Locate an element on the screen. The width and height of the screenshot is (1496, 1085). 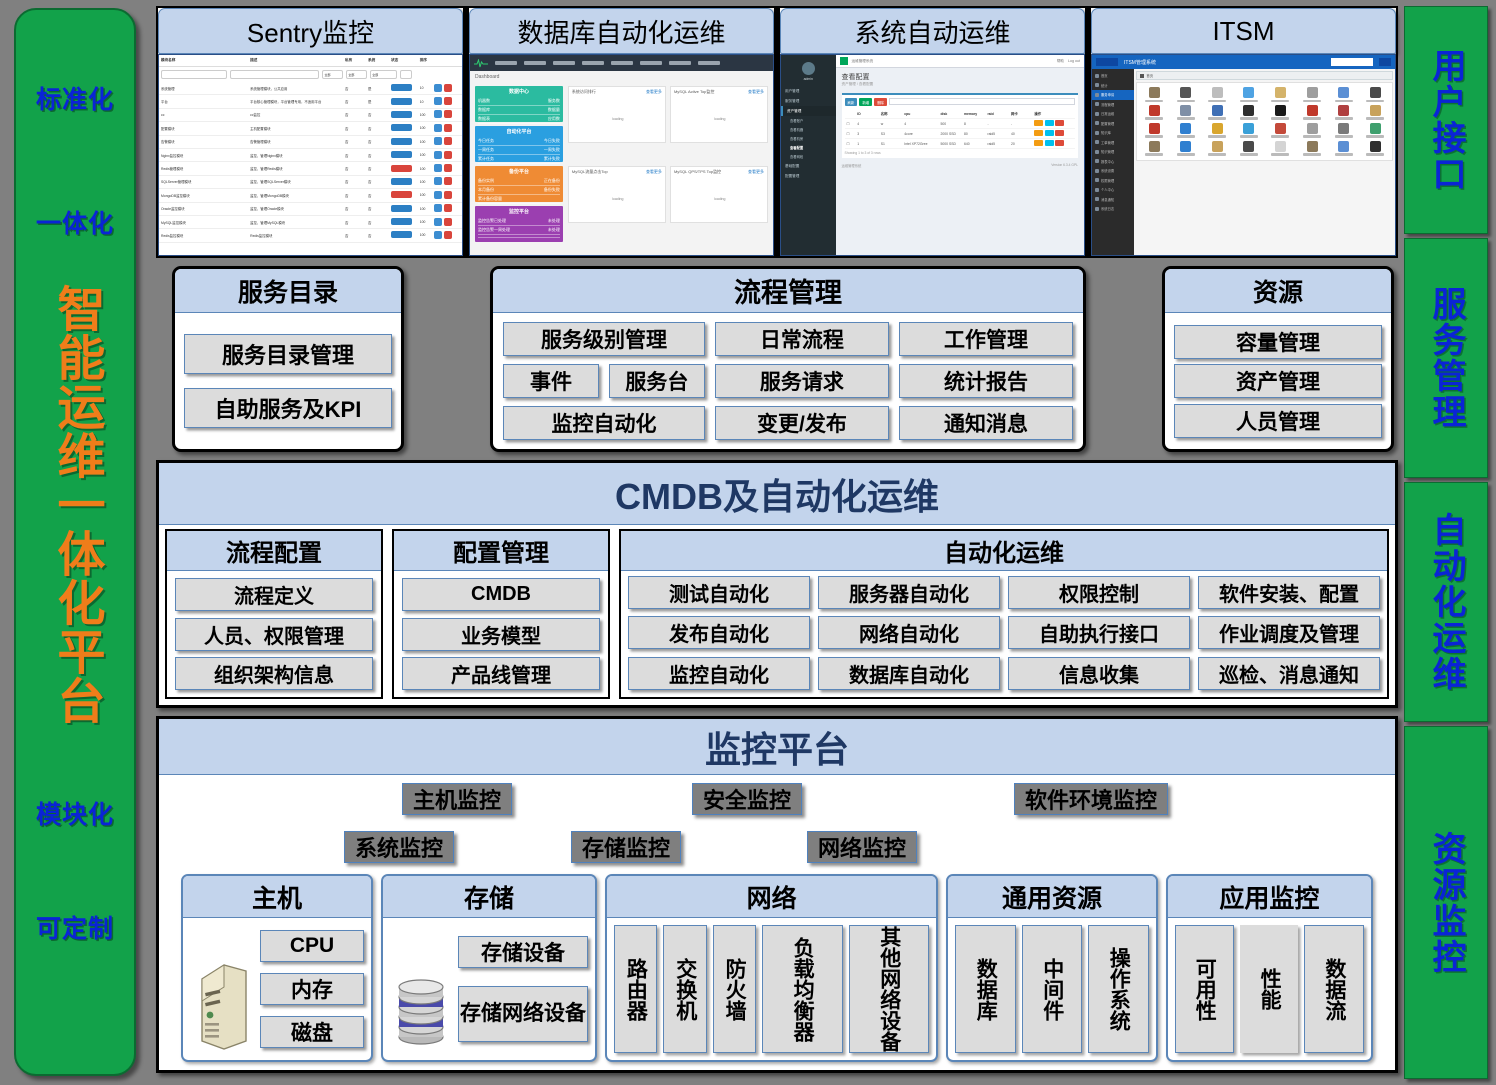
admin-submenu-item: 查看机房 is located at coordinates (808, 138).